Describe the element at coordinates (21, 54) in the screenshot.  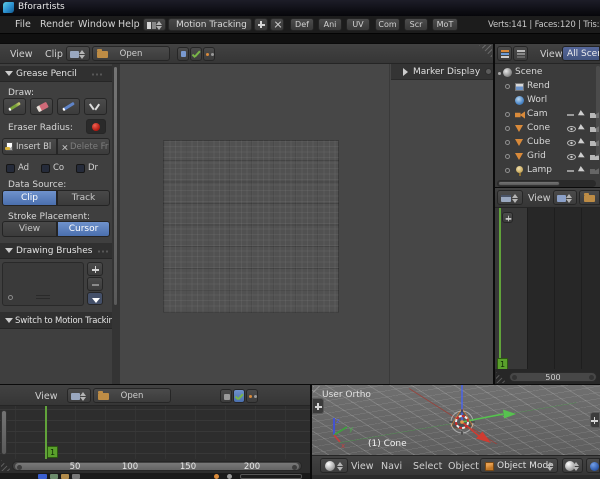
I see `clip-view-menu: View` at that location.